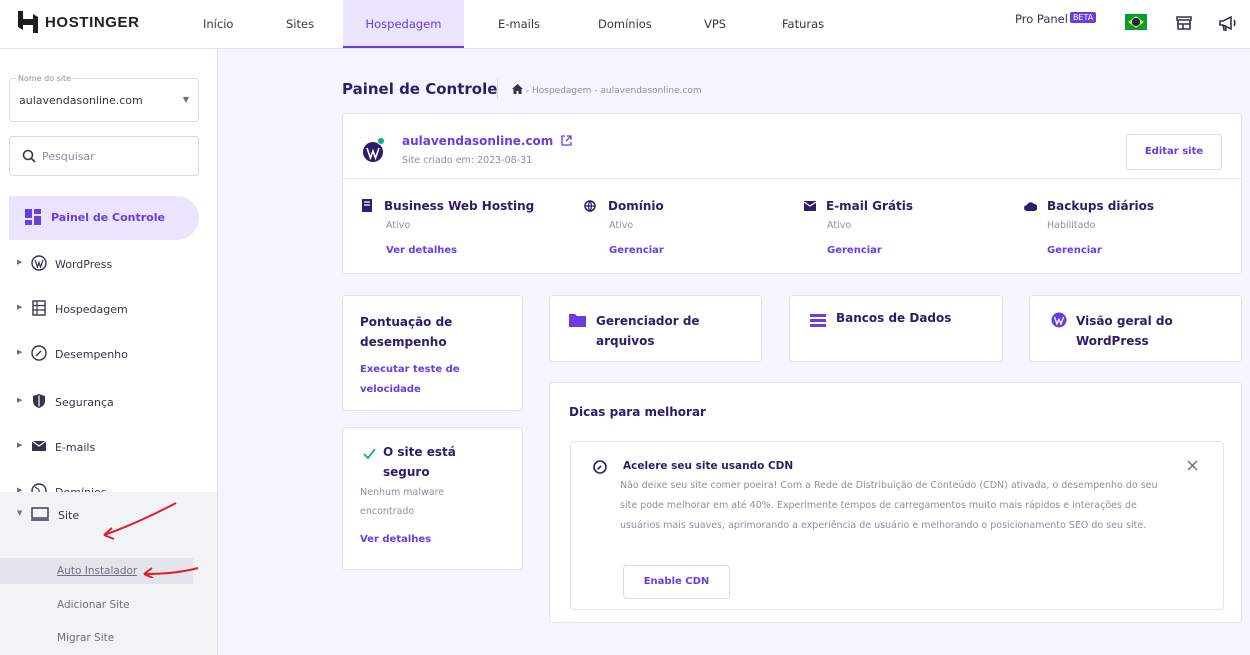 Image resolution: width=1250 pixels, height=655 pixels. What do you see at coordinates (497, 89) in the screenshot?
I see `title-divider` at bounding box center [497, 89].